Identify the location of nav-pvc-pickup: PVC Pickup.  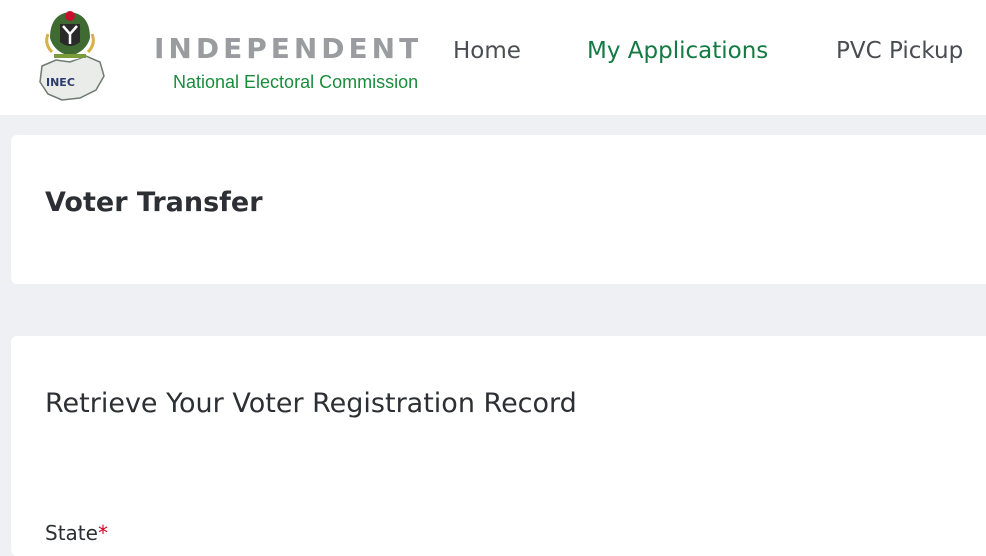
(899, 51).